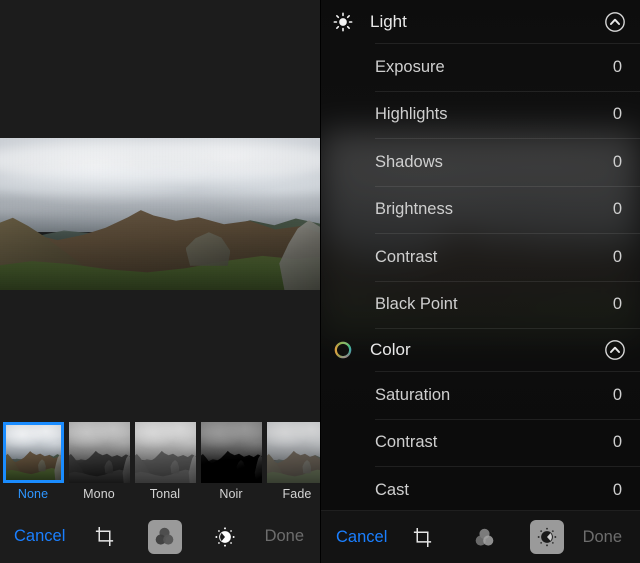 The width and height of the screenshot is (640, 563). What do you see at coordinates (480, 349) in the screenshot?
I see `section-header-color: Color` at bounding box center [480, 349].